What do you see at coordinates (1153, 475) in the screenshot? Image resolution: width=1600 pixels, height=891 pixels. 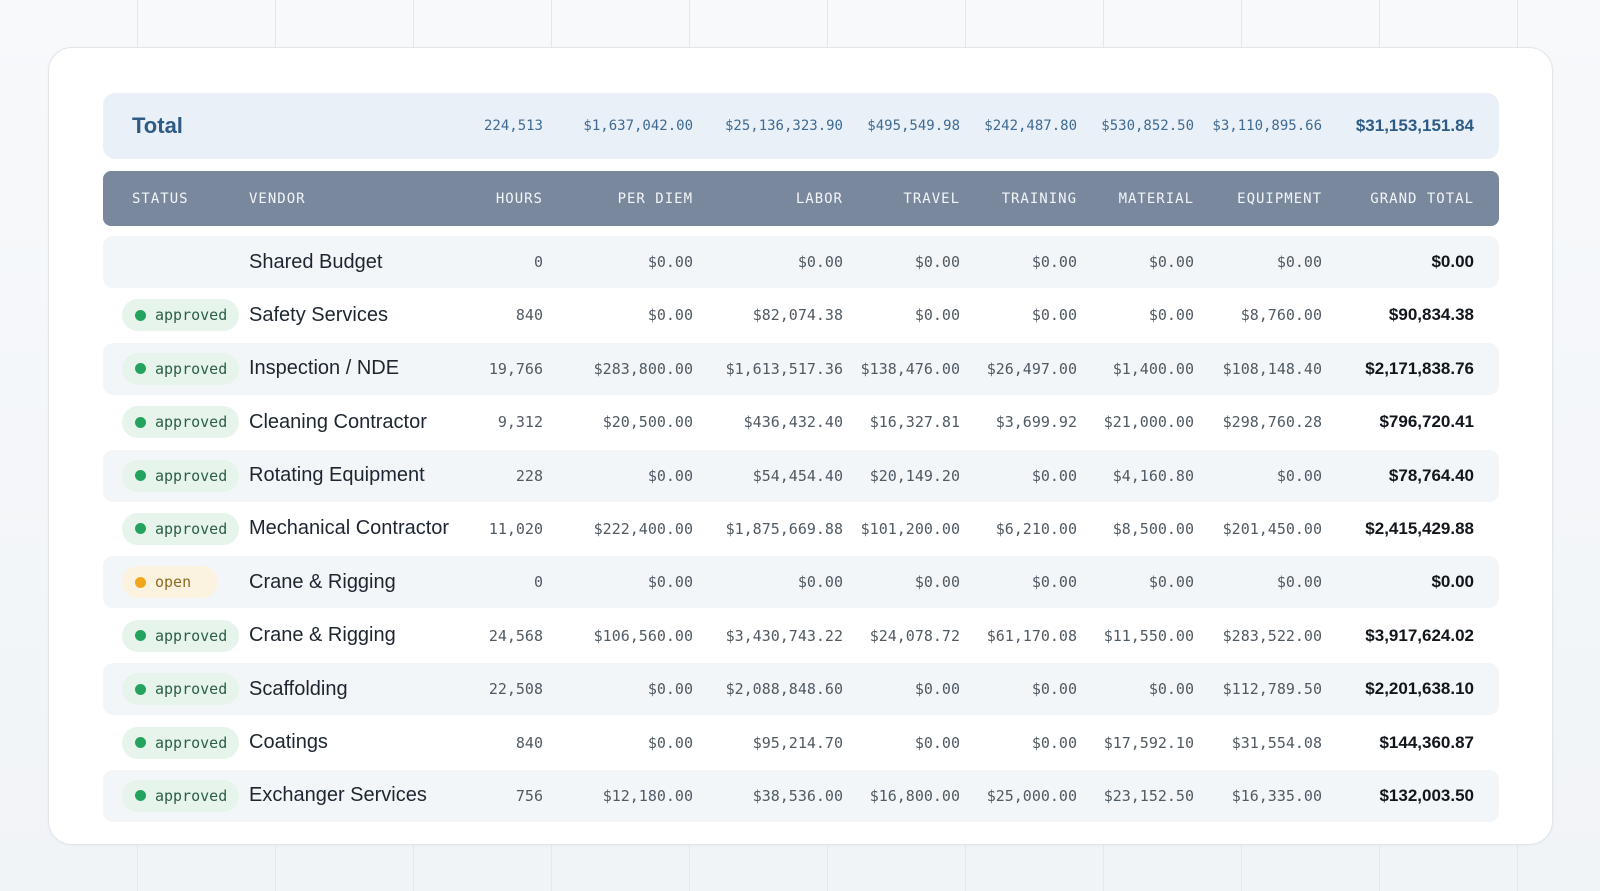 I see `cell-material: $4,160.80` at bounding box center [1153, 475].